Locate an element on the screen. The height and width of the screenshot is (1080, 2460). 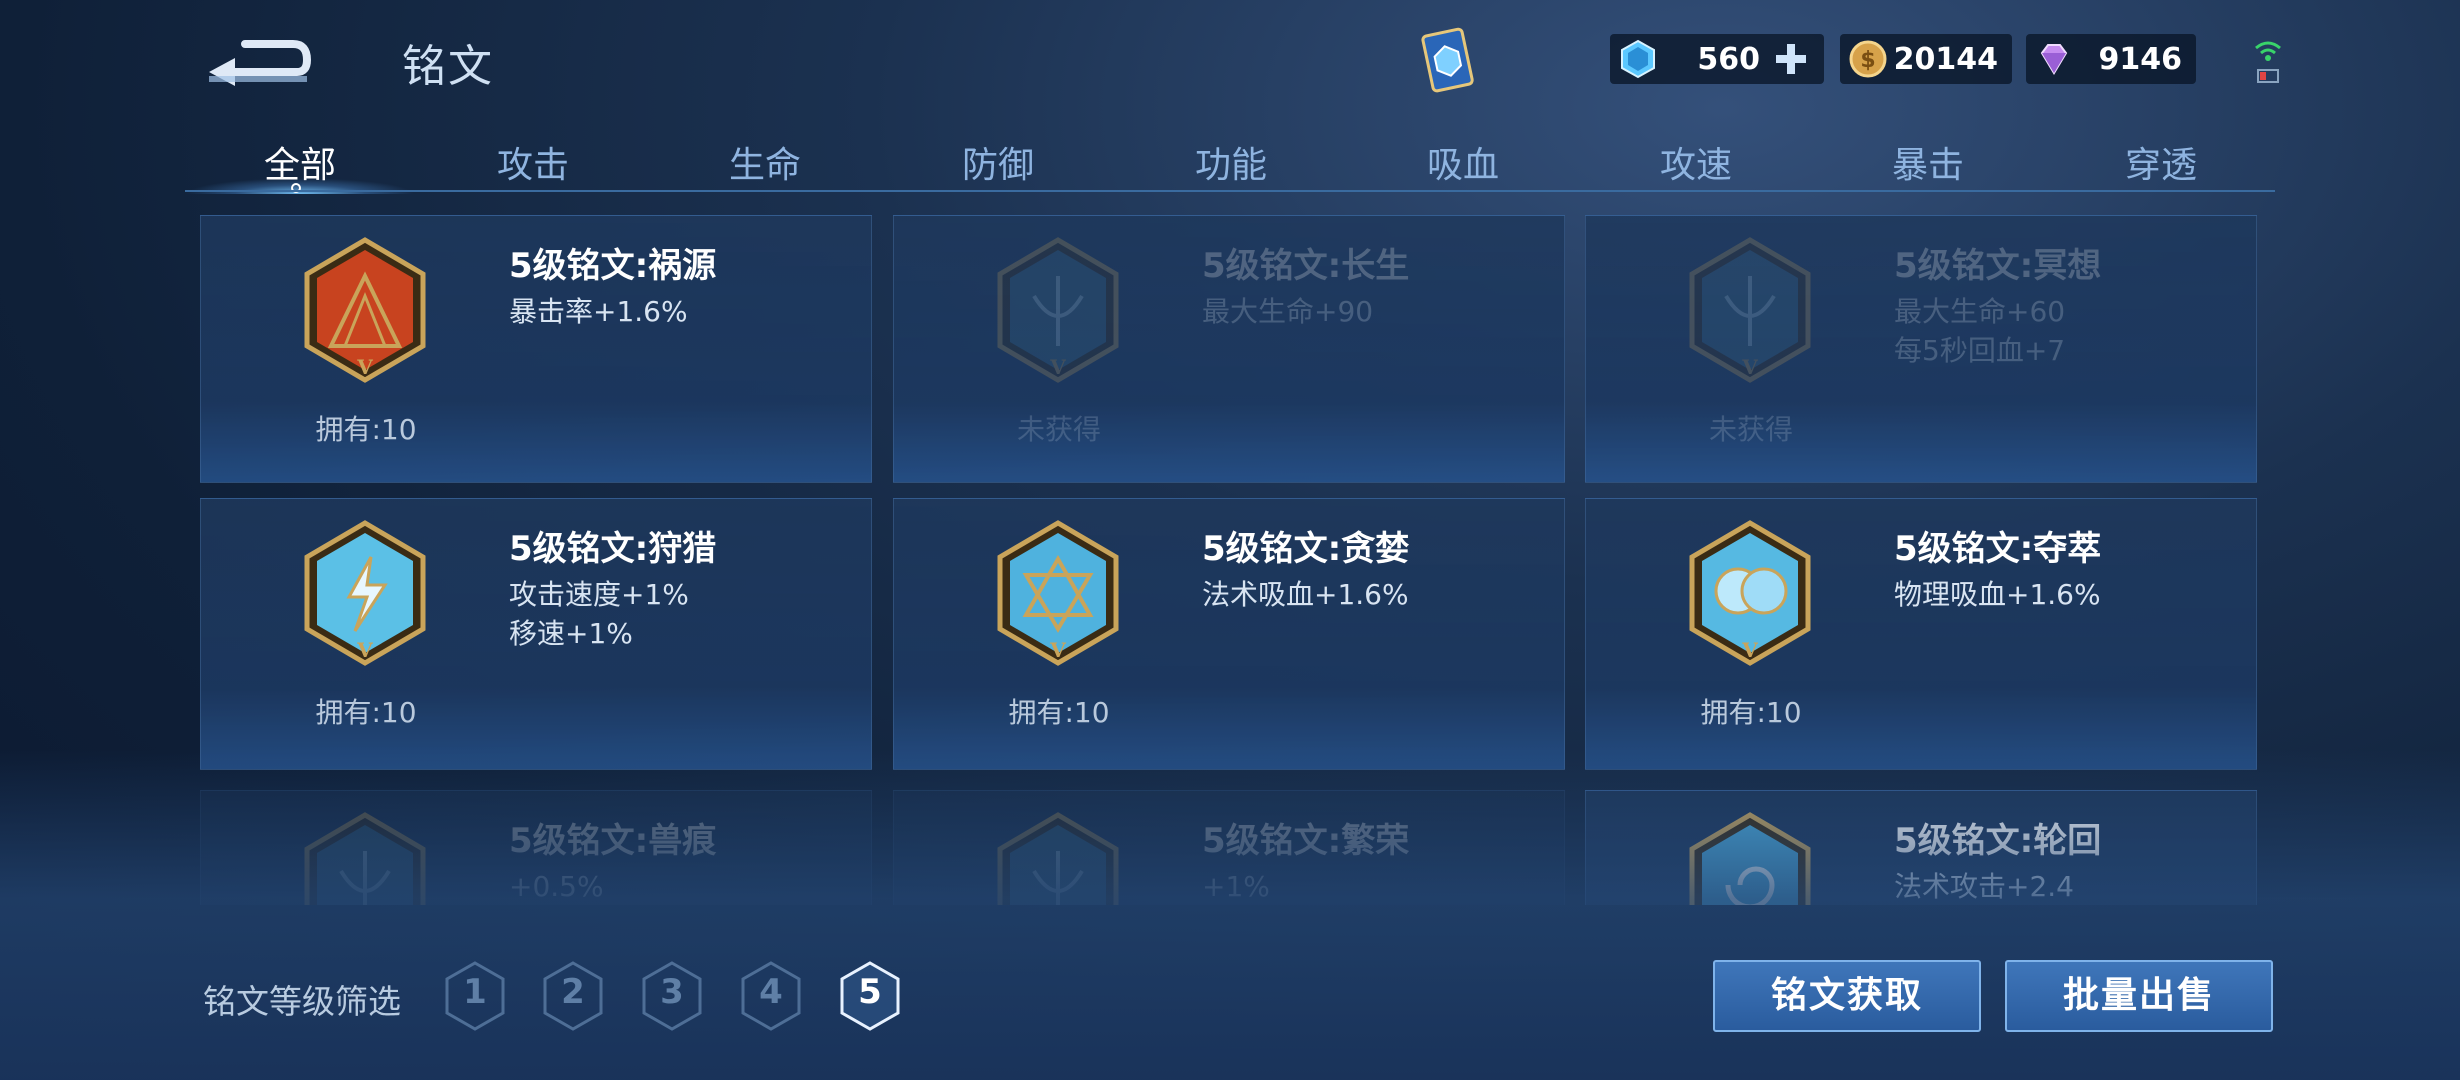
inscription-stat-line: 法术攻击+2.4 is located at coordinates (1984, 886).